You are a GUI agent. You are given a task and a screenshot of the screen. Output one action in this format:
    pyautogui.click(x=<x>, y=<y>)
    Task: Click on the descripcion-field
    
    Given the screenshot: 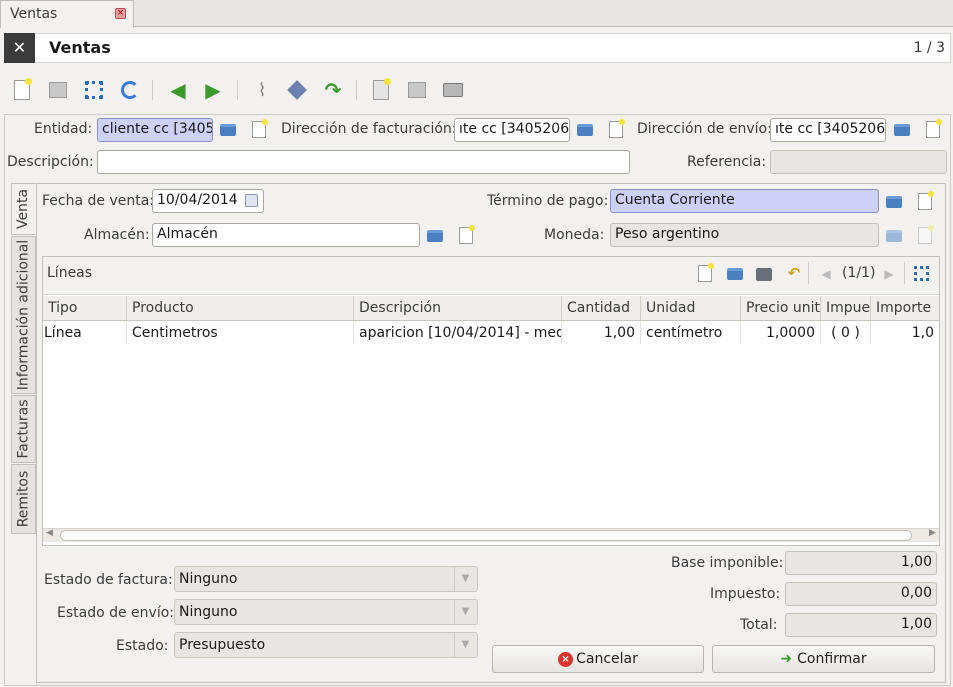 What is the action you would take?
    pyautogui.click(x=363, y=162)
    